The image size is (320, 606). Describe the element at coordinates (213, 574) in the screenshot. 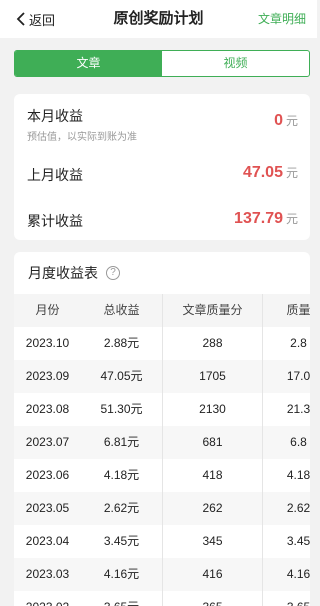

I see `cell-score: 416` at that location.